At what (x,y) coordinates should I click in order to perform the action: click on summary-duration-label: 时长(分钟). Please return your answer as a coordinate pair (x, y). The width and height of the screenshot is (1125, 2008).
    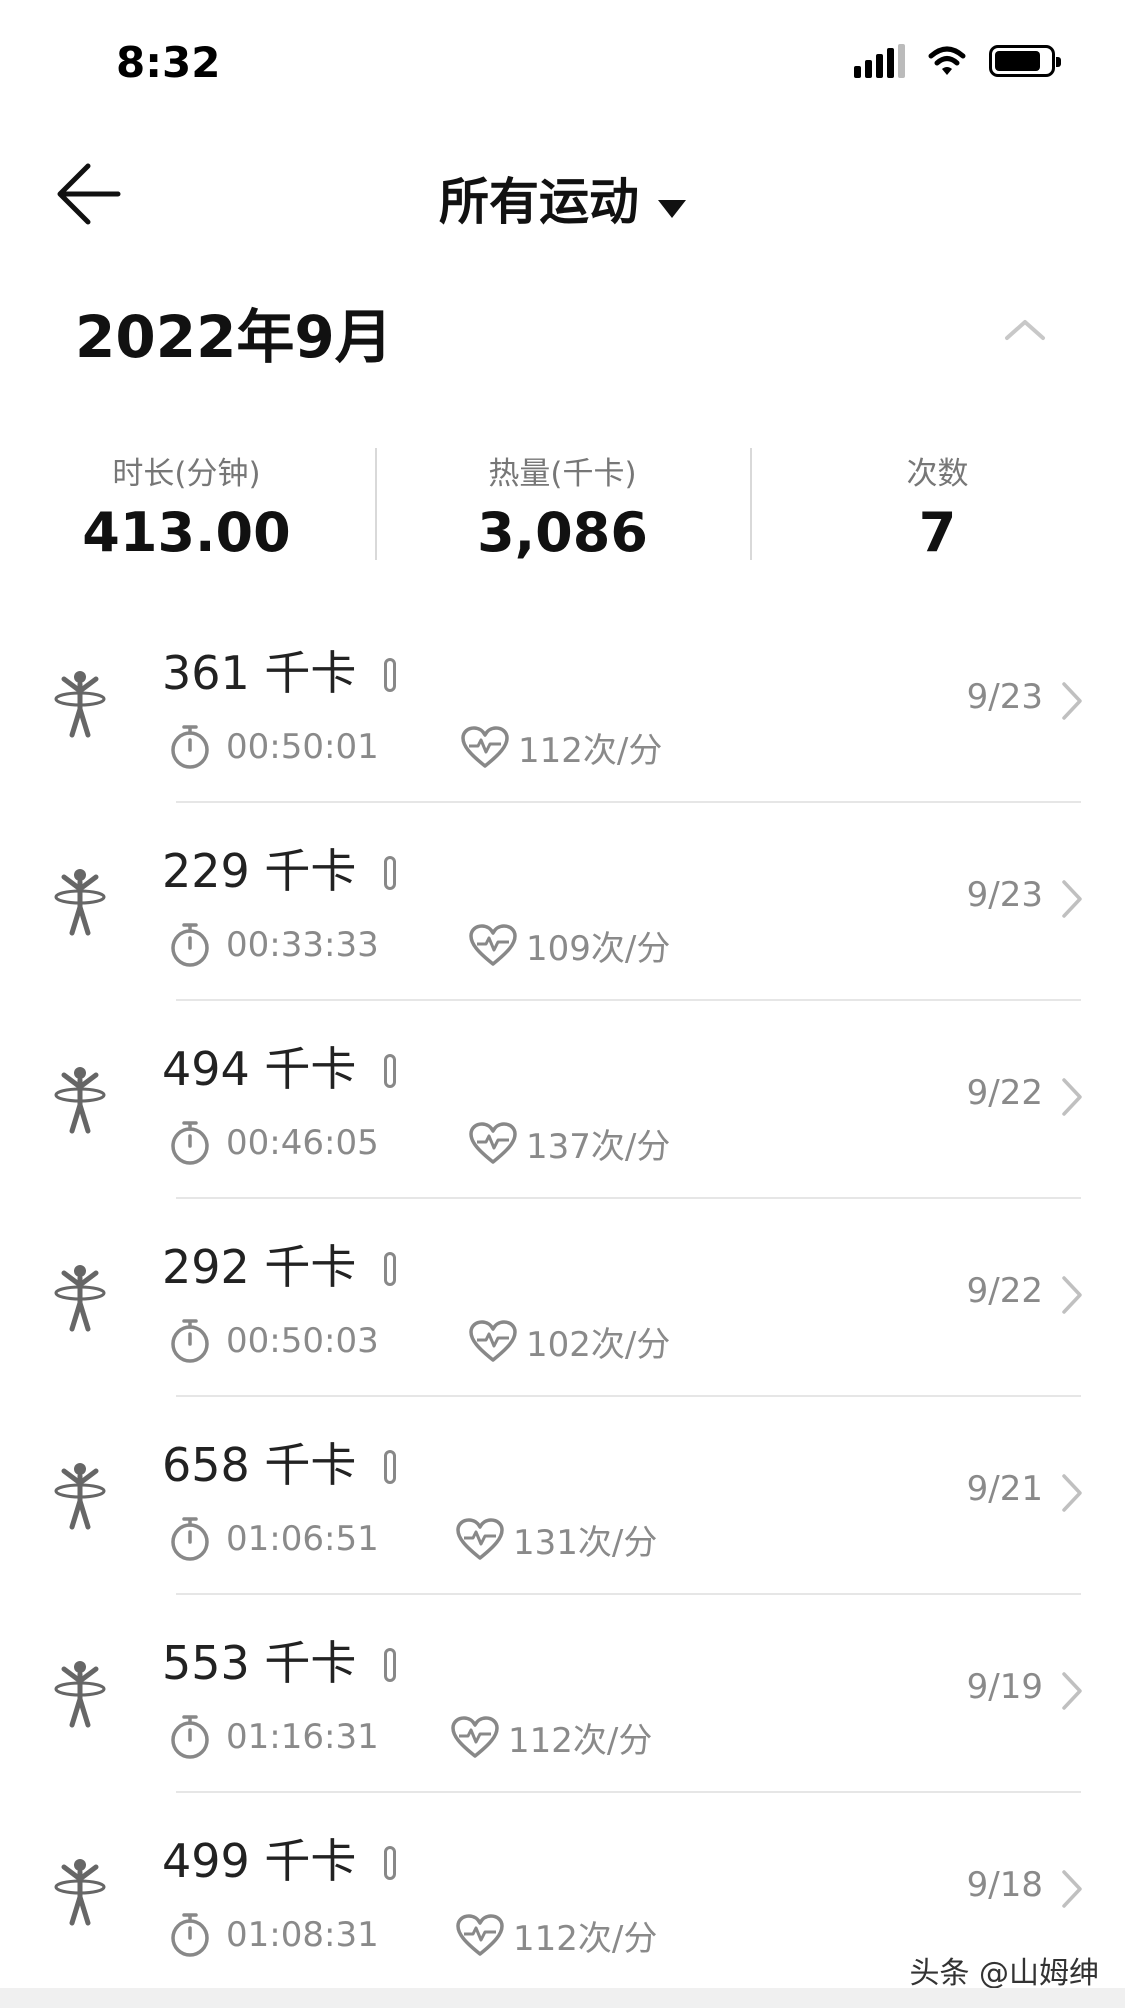
    Looking at the image, I should click on (186, 474).